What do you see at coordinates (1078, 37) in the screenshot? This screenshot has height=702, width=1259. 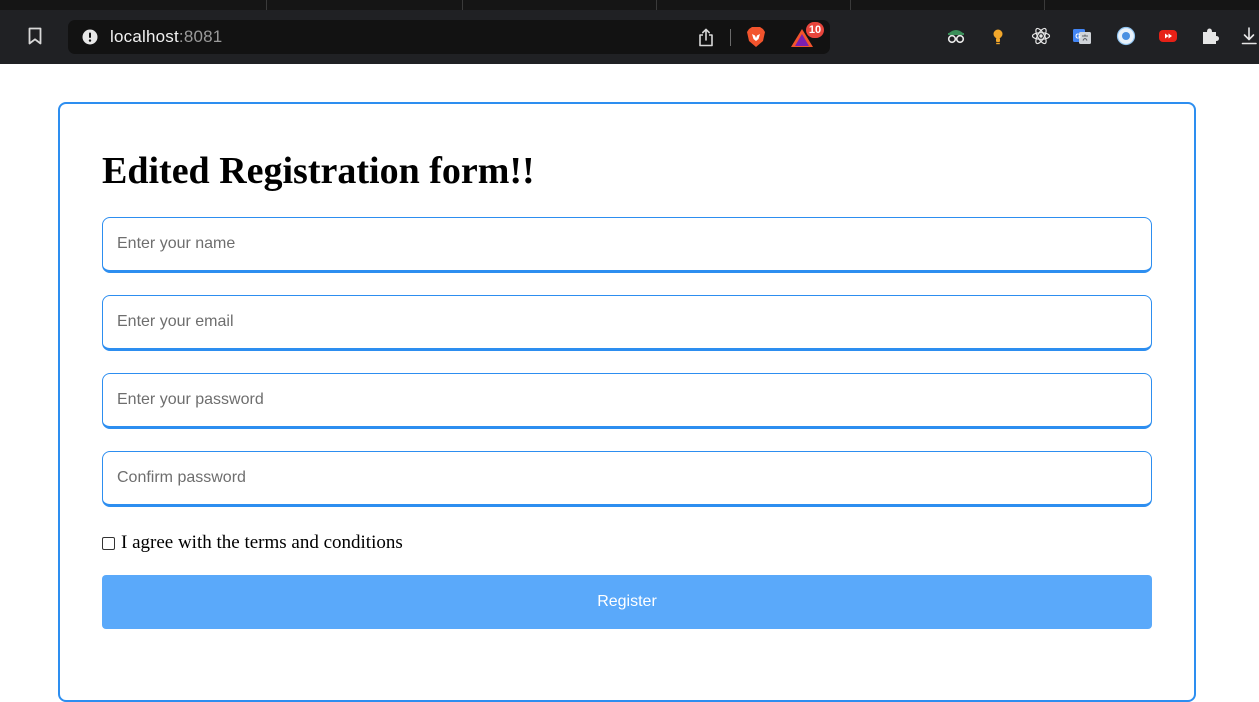 I see `svg-text: G` at bounding box center [1078, 37].